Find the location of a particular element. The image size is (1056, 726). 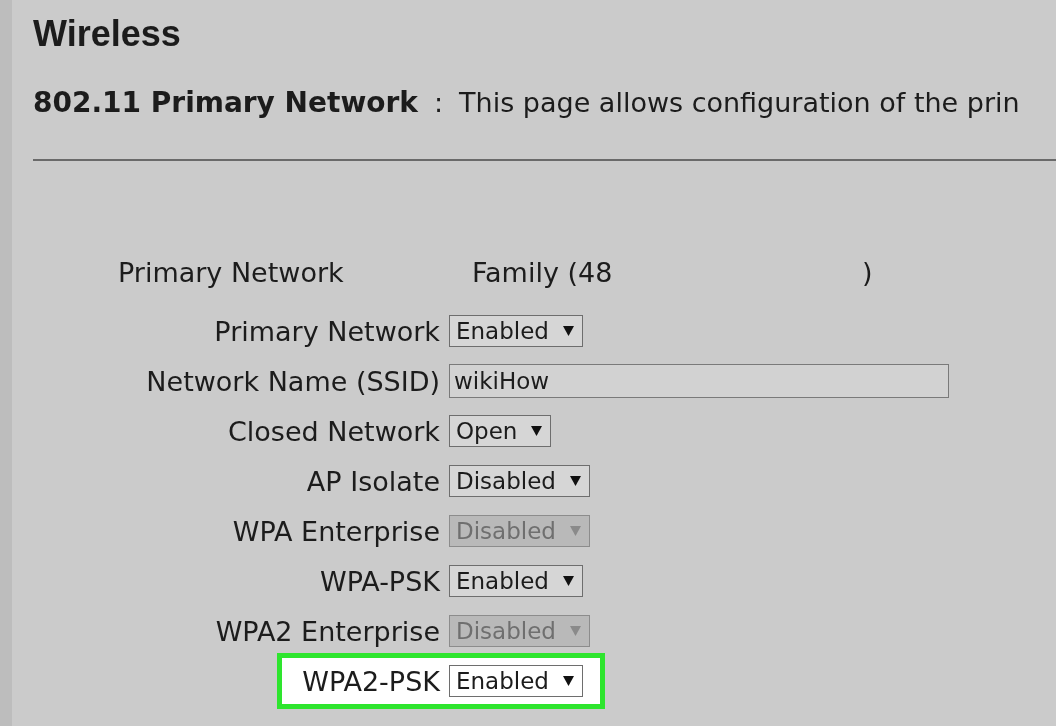

dropdown: Disabled is located at coordinates (519, 481).